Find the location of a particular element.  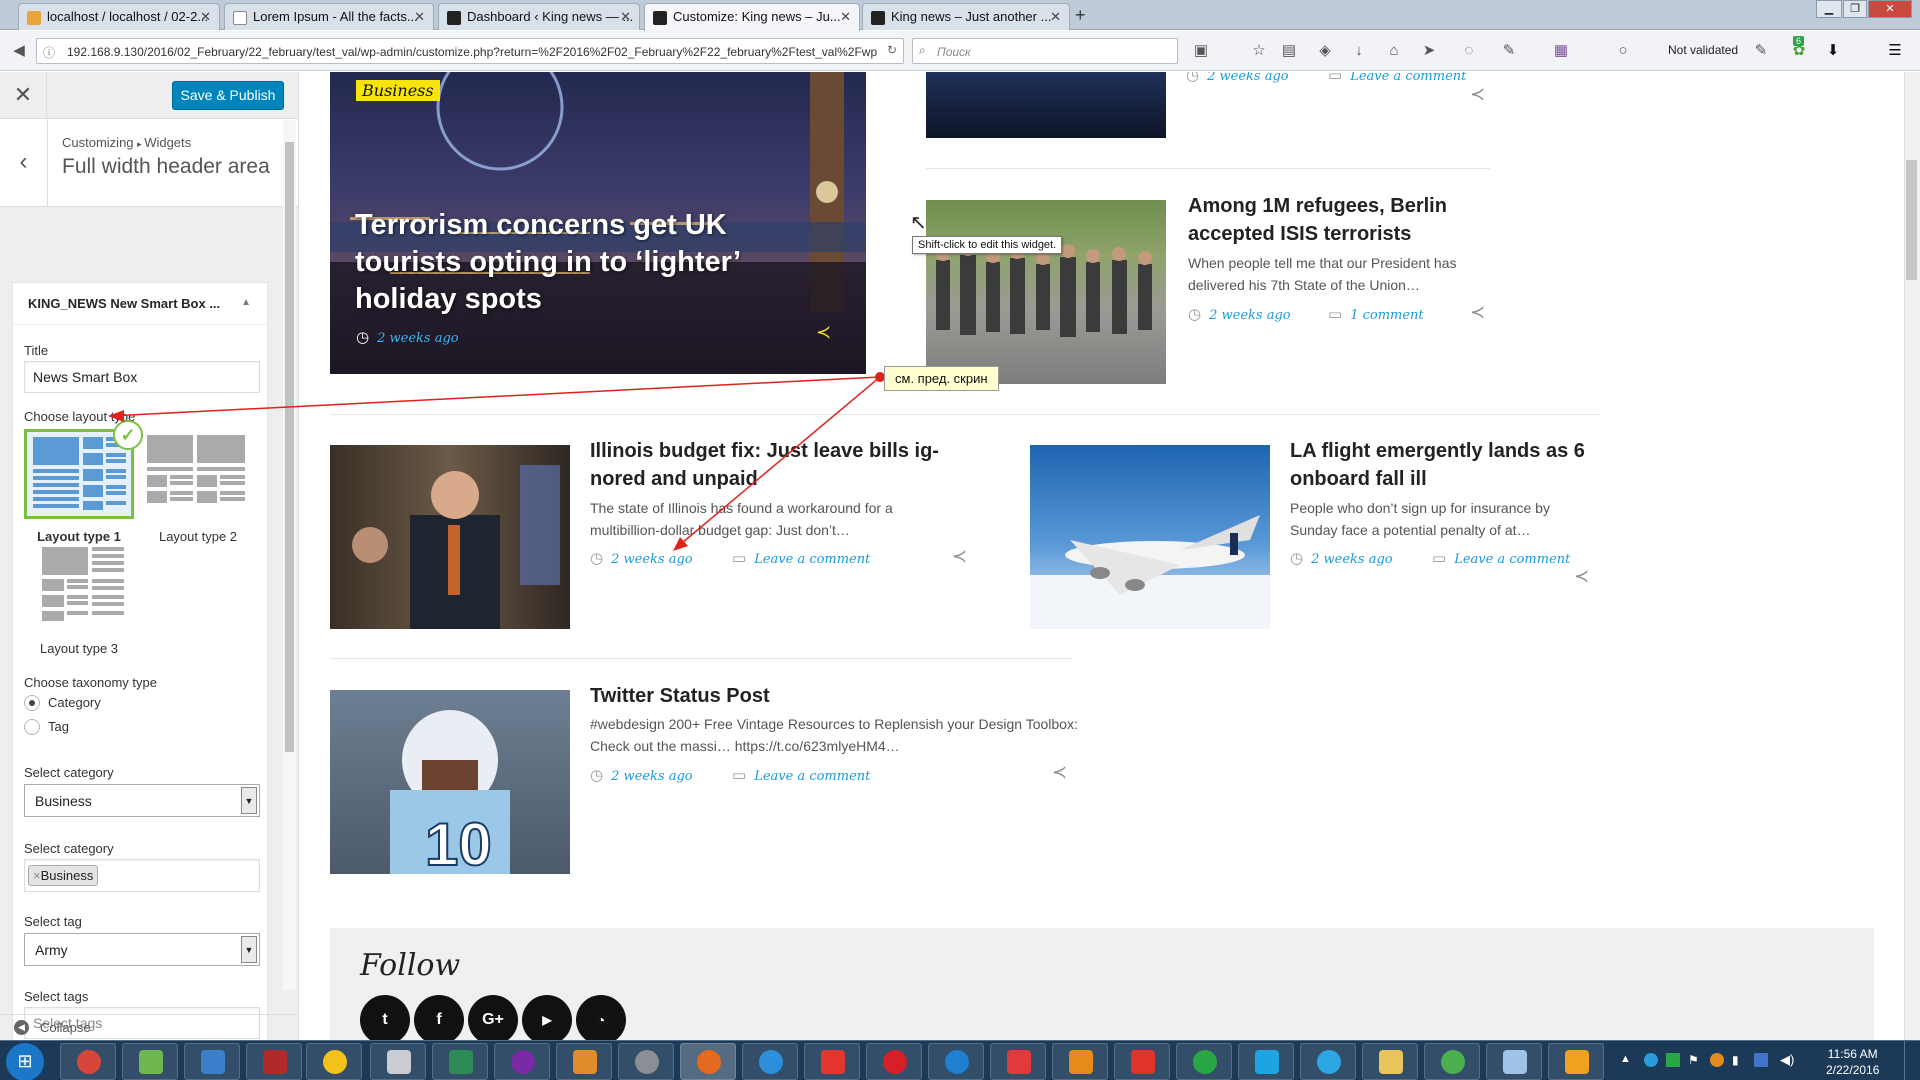

home-icon: ⌂ is located at coordinates (1394, 51).